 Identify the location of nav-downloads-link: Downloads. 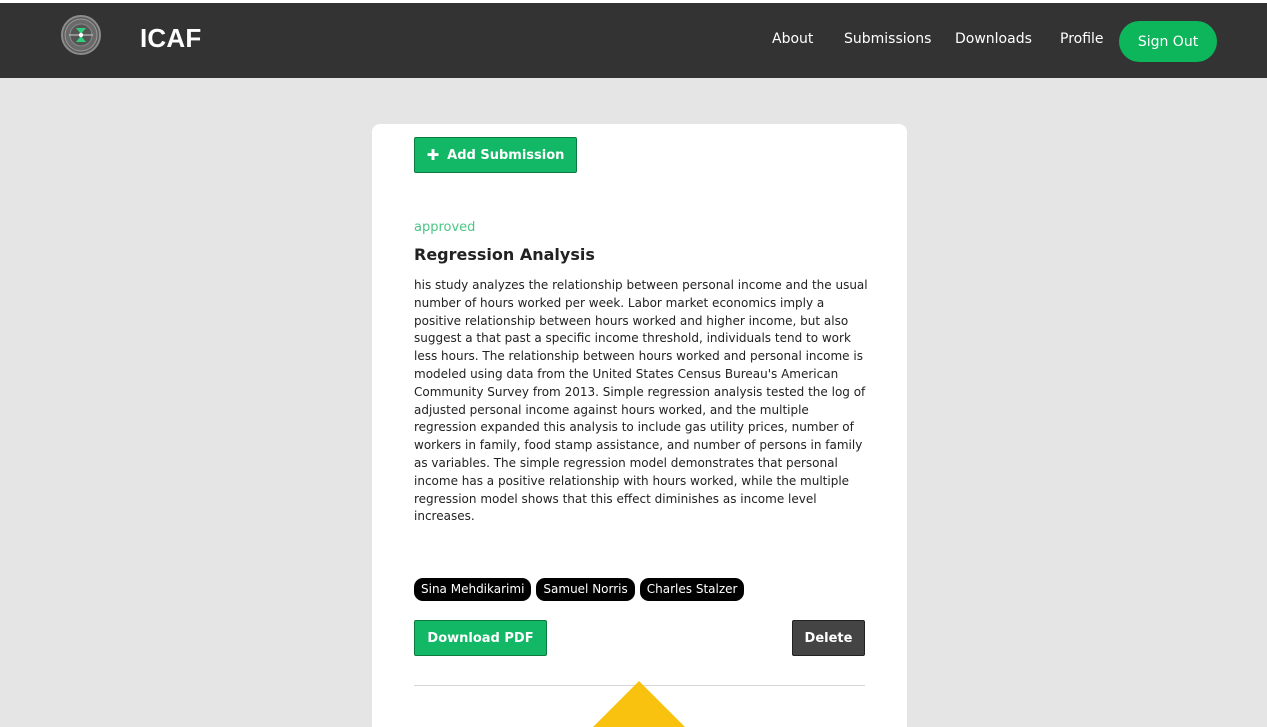
(993, 39).